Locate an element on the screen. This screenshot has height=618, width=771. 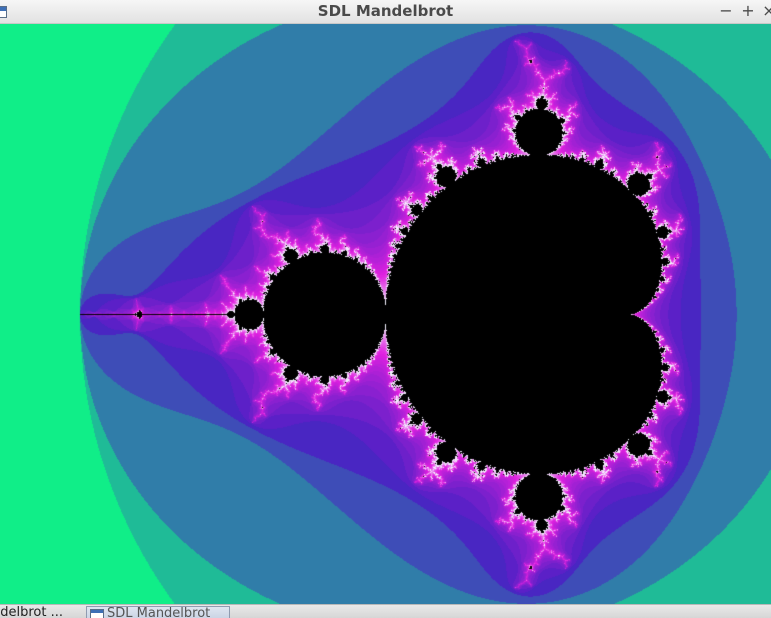
taskbar-item-sdl-mandelbrot: SDL Mandelbrot is located at coordinates (158, 612).